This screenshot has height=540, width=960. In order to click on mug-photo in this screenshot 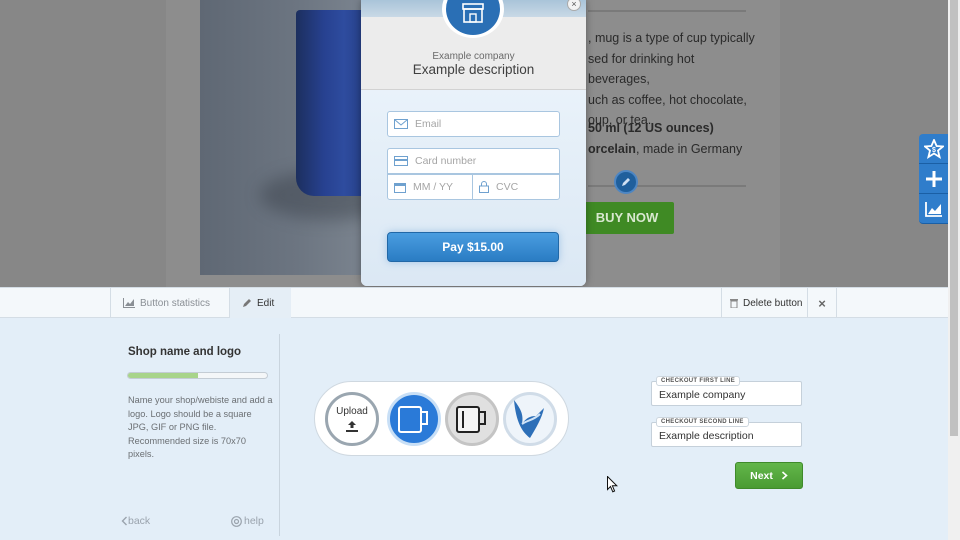, I will do `click(329, 103)`.